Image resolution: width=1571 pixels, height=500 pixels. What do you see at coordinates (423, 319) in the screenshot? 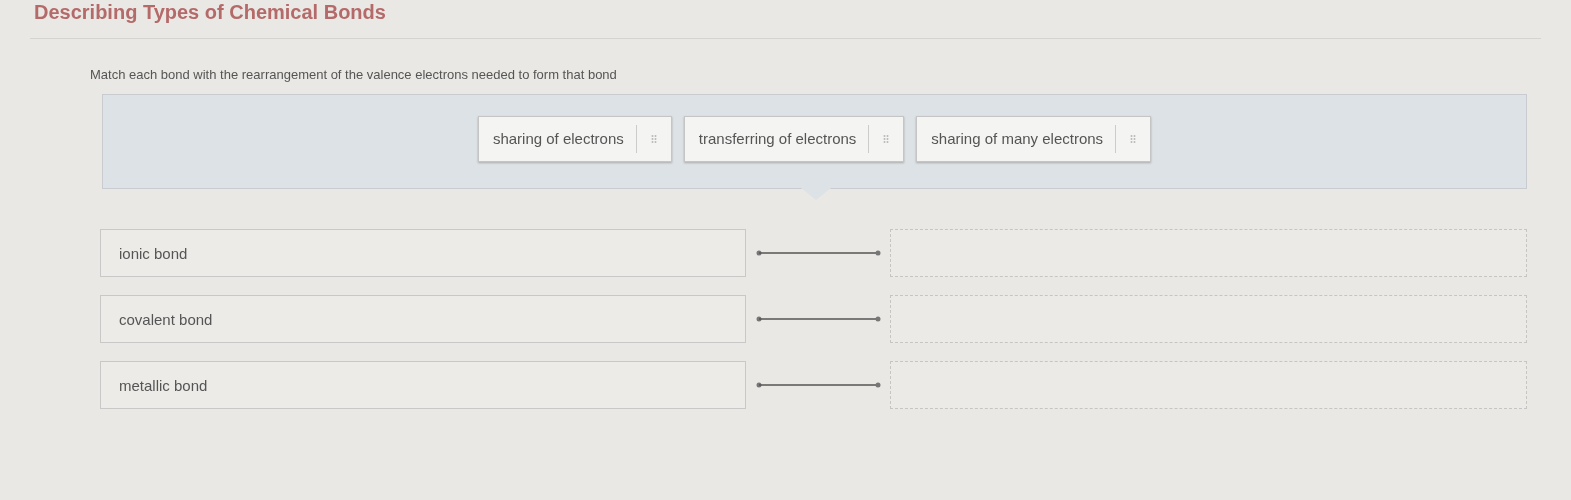
I see `term-box: covalent bond` at bounding box center [423, 319].